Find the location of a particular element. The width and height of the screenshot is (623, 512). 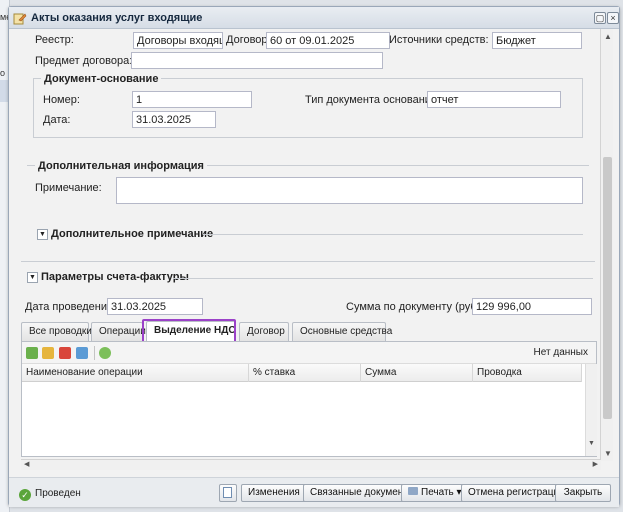

column-header-posting: Проводка is located at coordinates (527, 373).